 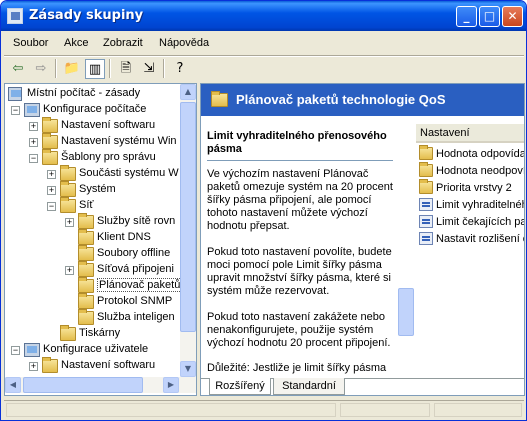 I want to click on minimize-icon: _, so click(x=466, y=16).